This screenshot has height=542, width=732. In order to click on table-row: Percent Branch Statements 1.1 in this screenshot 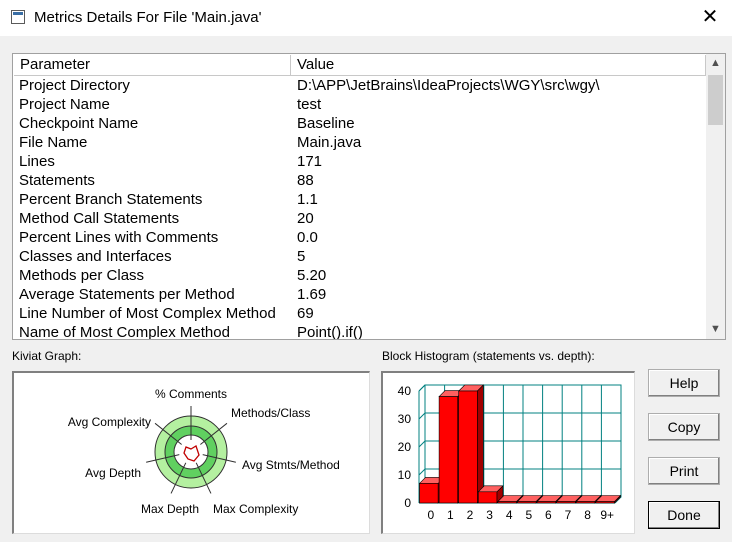, I will do `click(360, 199)`.